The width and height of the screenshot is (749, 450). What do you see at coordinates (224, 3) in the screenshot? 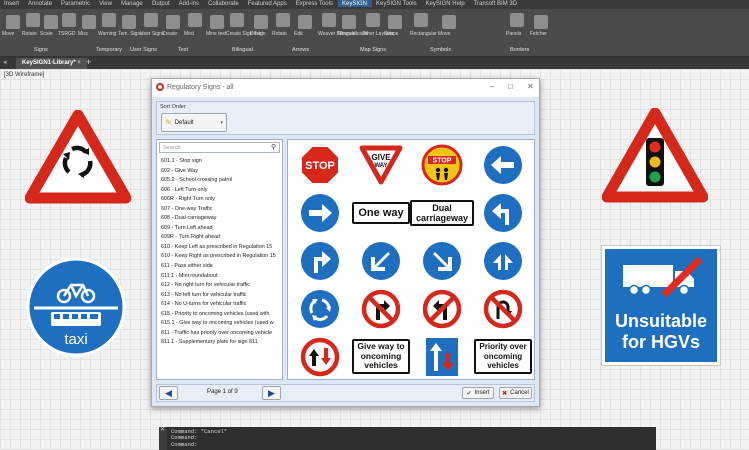
I see `menu-item: Collaborate` at bounding box center [224, 3].